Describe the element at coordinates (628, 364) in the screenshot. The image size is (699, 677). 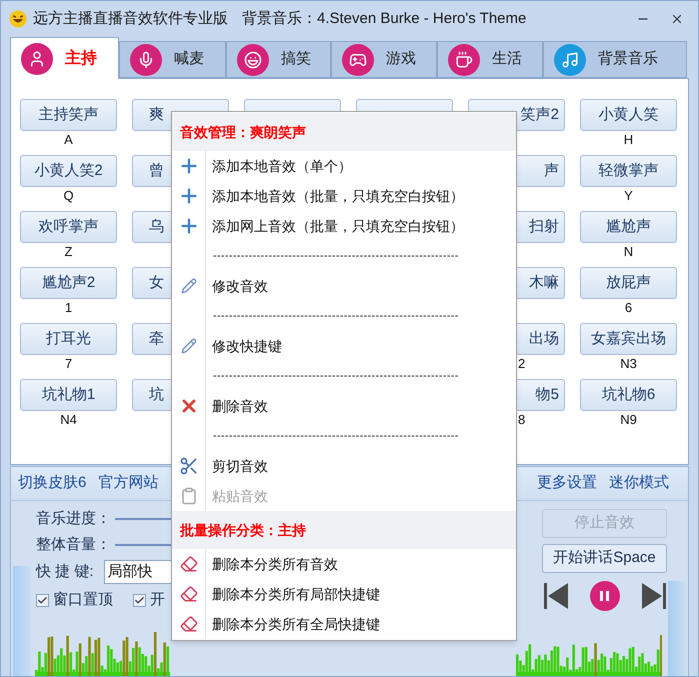
I see `hotkey-label: N3` at that location.